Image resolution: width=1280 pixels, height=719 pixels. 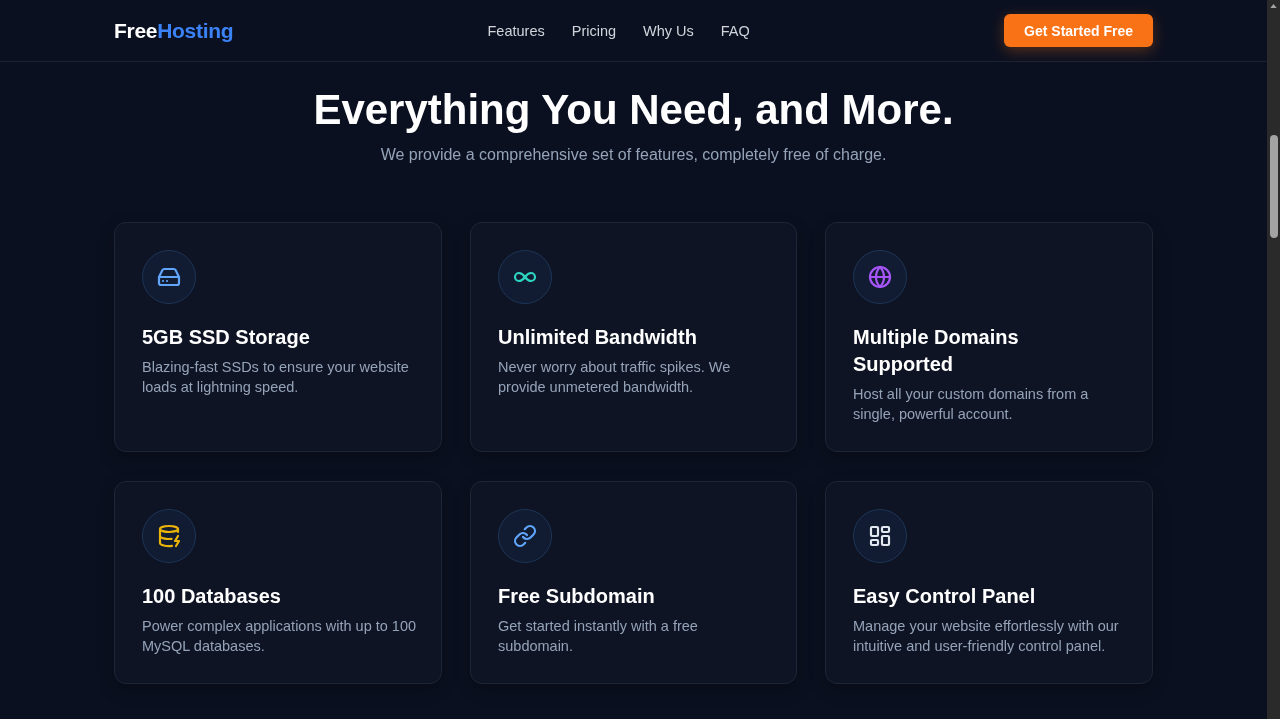 What do you see at coordinates (212, 596) in the screenshot?
I see `feature-title: 100 Databases` at bounding box center [212, 596].